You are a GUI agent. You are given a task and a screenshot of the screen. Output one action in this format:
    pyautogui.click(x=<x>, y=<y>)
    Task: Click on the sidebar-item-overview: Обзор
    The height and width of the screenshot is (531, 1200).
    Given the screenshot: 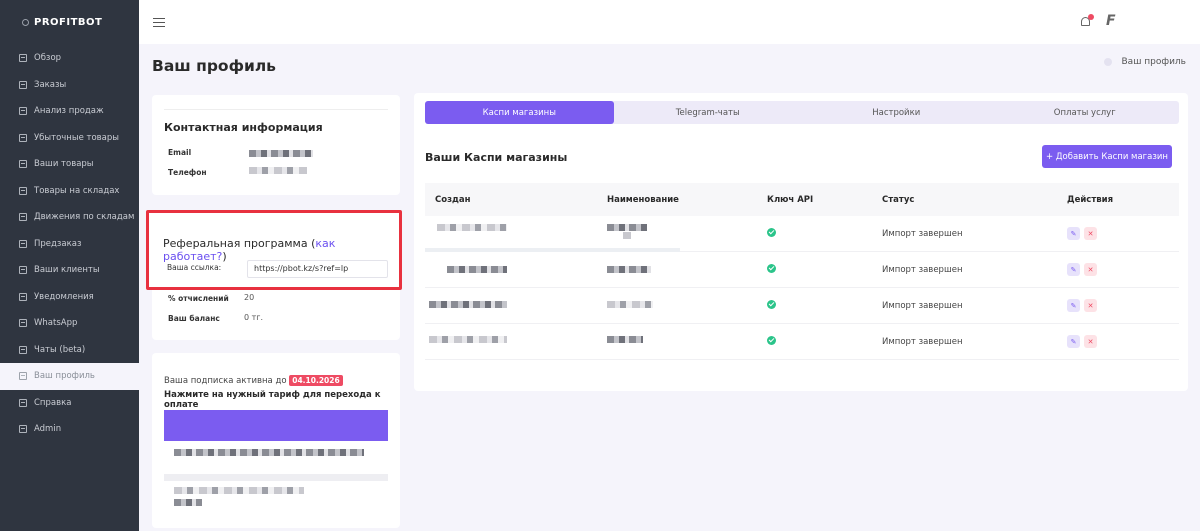 What is the action you would take?
    pyautogui.click(x=69, y=58)
    